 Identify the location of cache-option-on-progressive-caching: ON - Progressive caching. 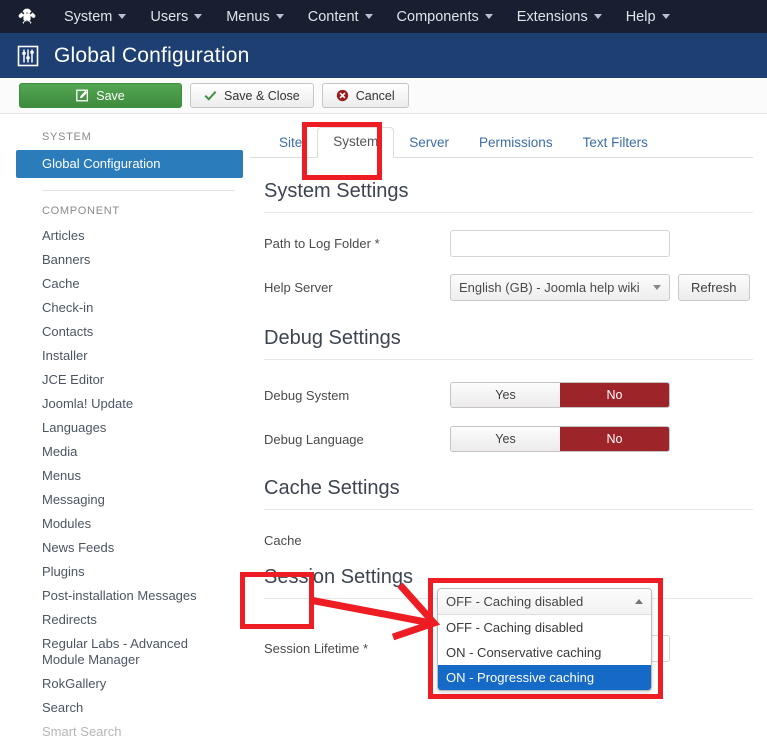
(544, 677).